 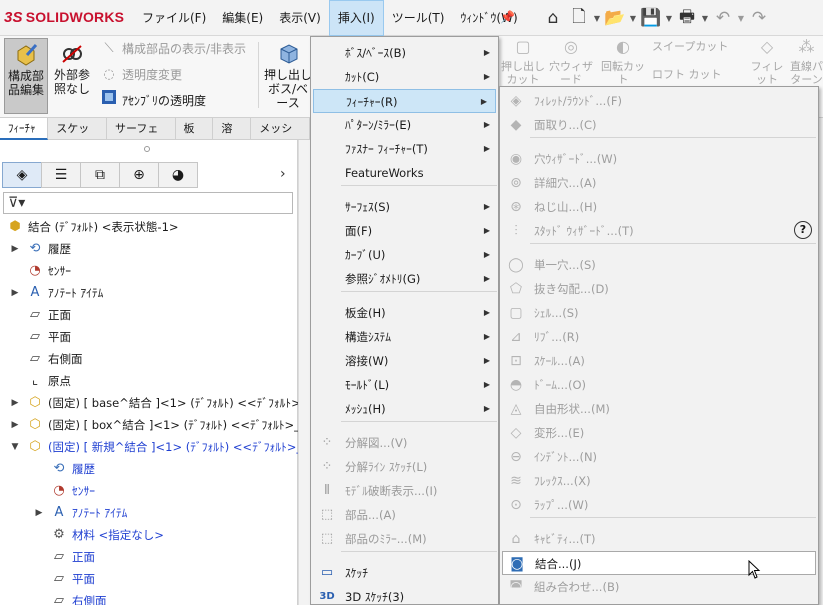 What do you see at coordinates (659, 231) in the screenshot?
I see `feature-menu-stud-wizard: ⫶ ｽﾀｯﾄﾞ ｳｨｻﾞｰﾄﾞ...(T)` at bounding box center [659, 231].